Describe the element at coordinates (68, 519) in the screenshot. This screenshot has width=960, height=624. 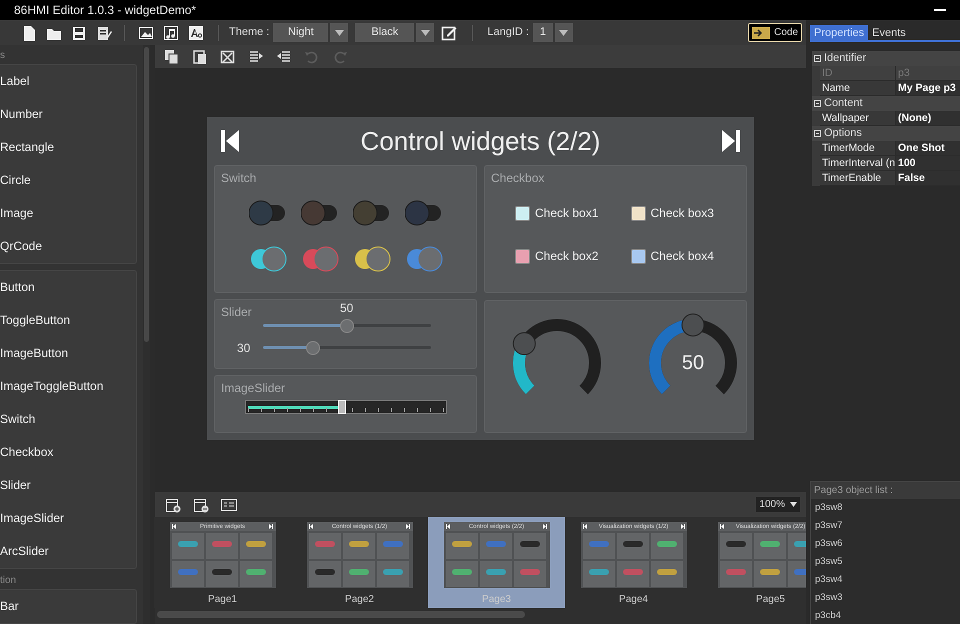
I see `widget-item: ImageSlider` at that location.